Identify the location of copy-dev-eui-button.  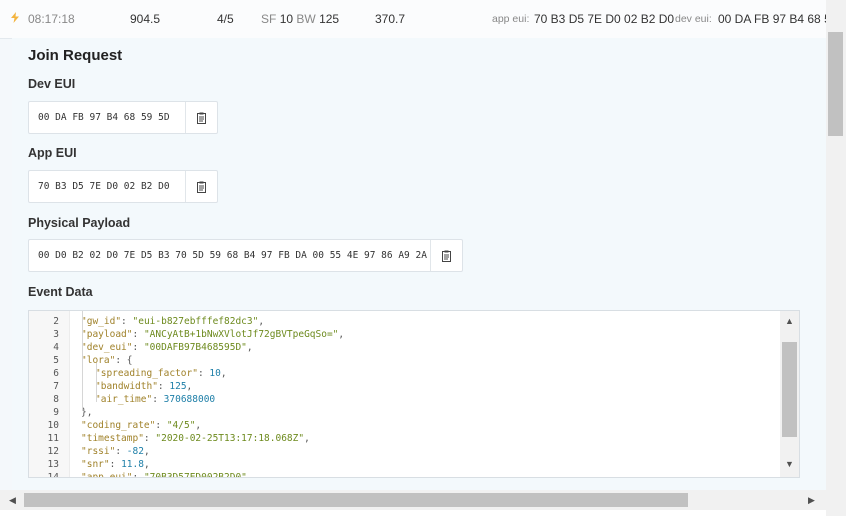
(201, 117).